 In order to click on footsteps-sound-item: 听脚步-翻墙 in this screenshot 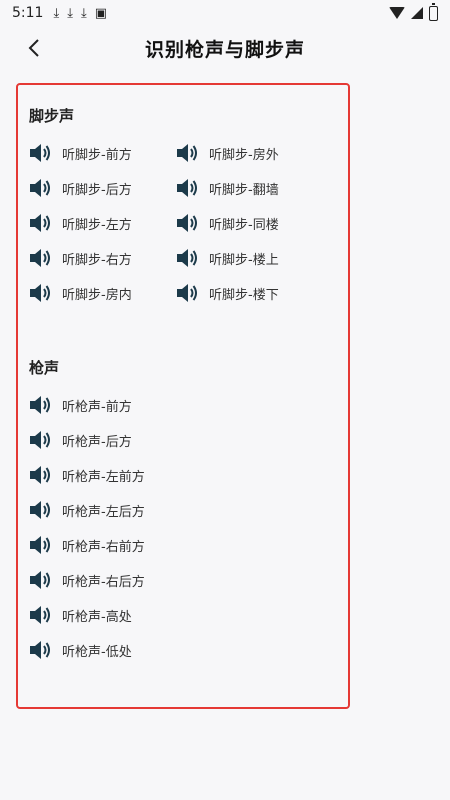, I will do `click(227, 188)`.